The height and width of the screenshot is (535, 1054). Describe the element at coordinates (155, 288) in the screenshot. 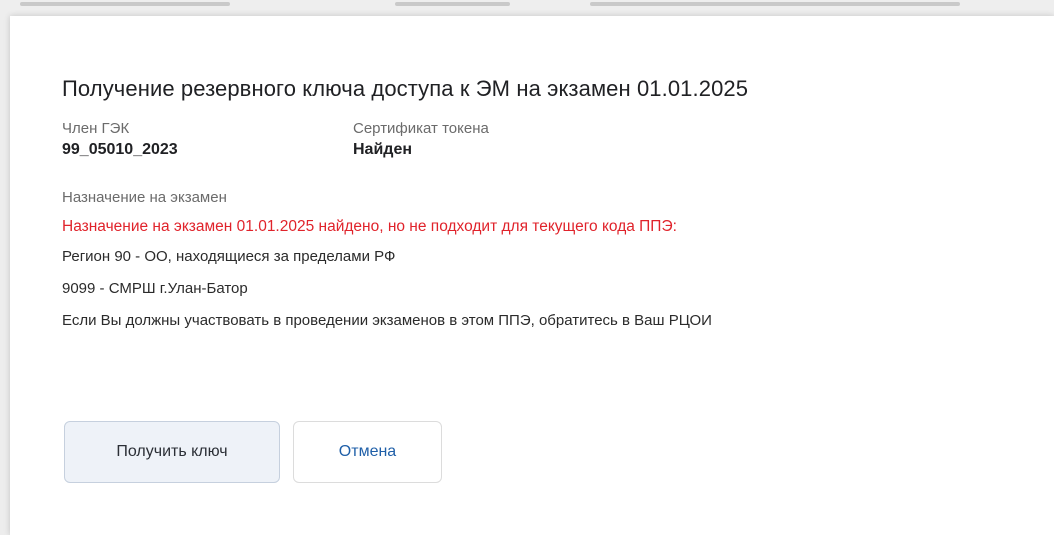

I see `assignment-ppe-text: 9099 - СМРШ г.Улан-Батор` at that location.